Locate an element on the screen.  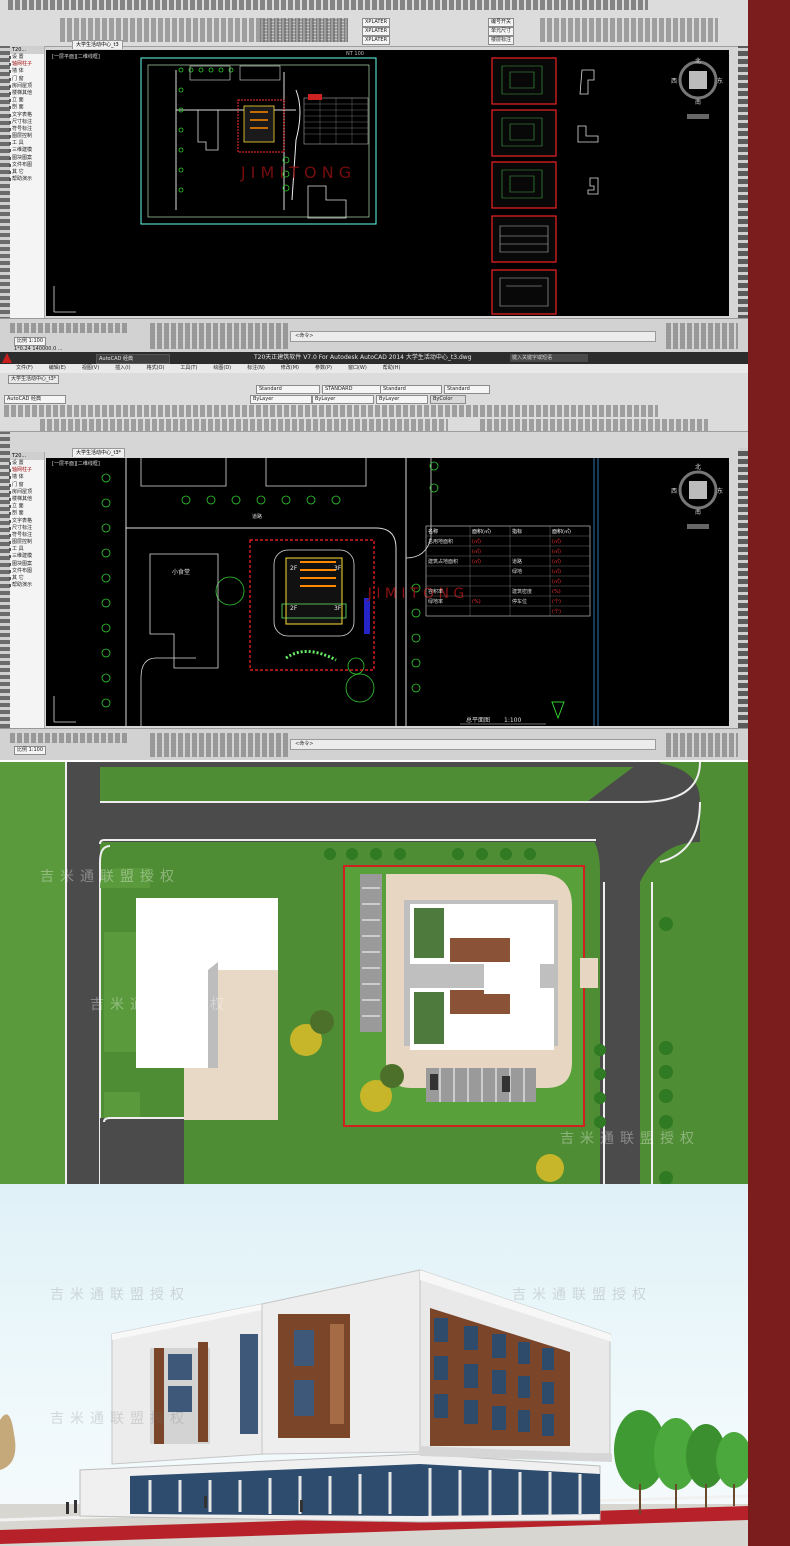
plan-title: 总平面图 is located at coordinates (478, 720).